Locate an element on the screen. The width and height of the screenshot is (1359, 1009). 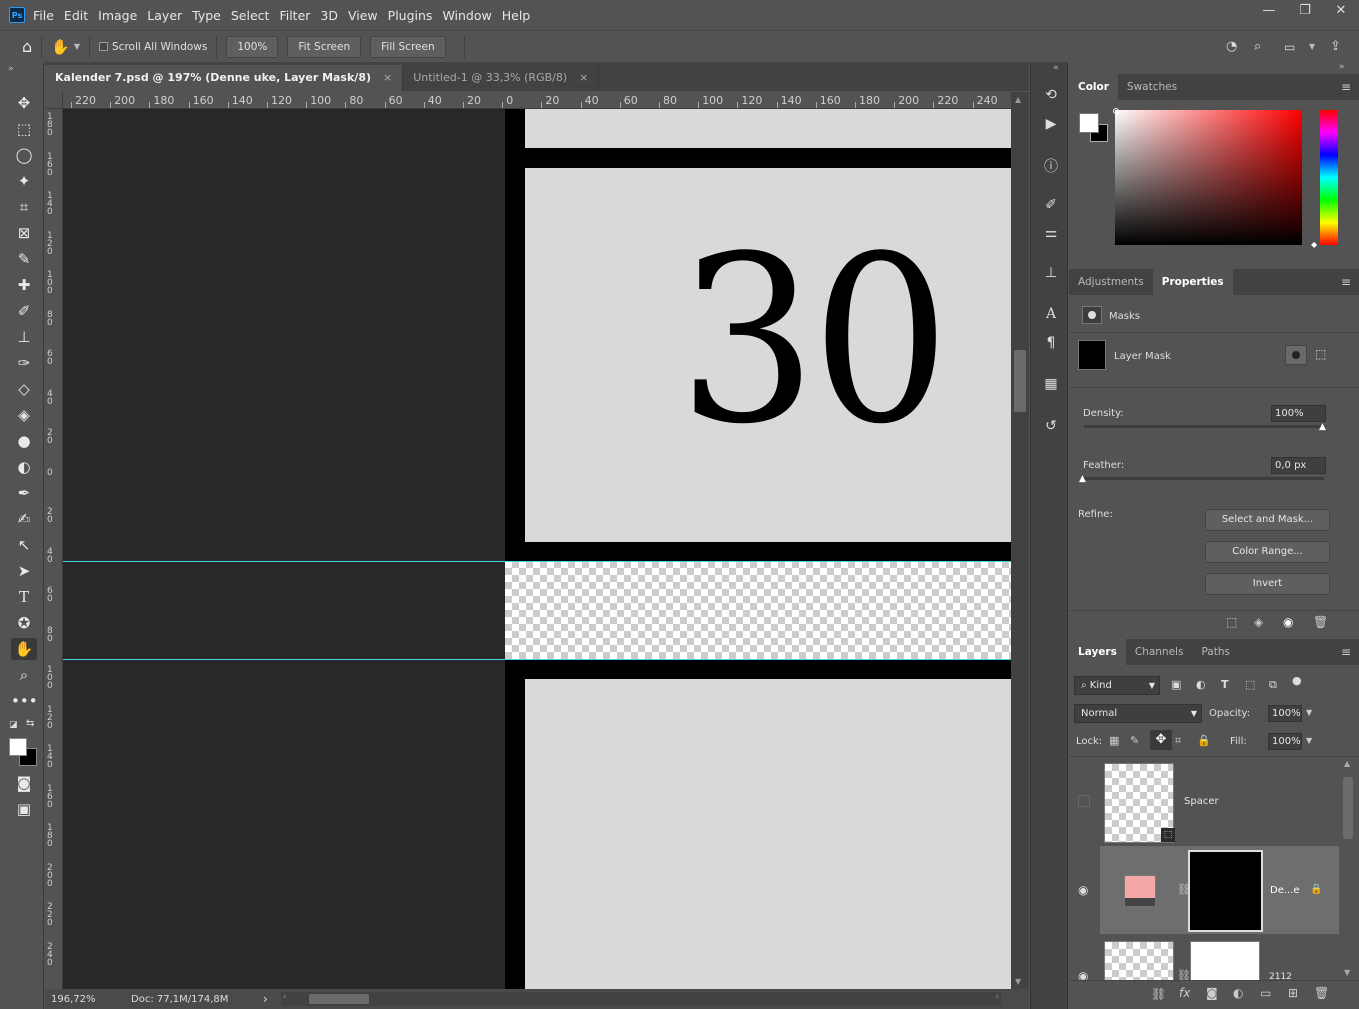
select-pixel-mask-icon is located at coordinates (1296, 355).